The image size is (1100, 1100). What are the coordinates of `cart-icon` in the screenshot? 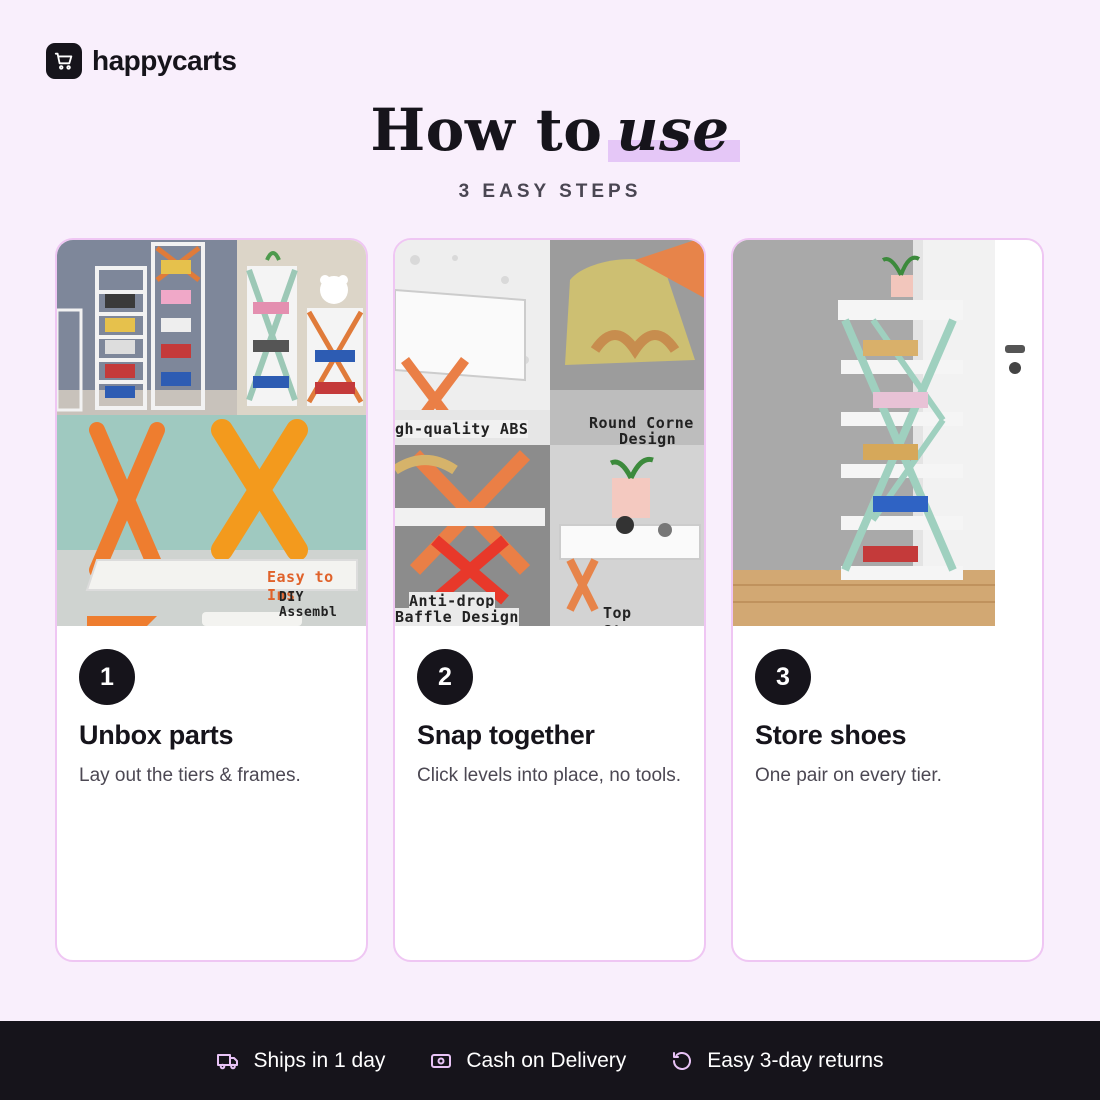 It's located at (64, 61).